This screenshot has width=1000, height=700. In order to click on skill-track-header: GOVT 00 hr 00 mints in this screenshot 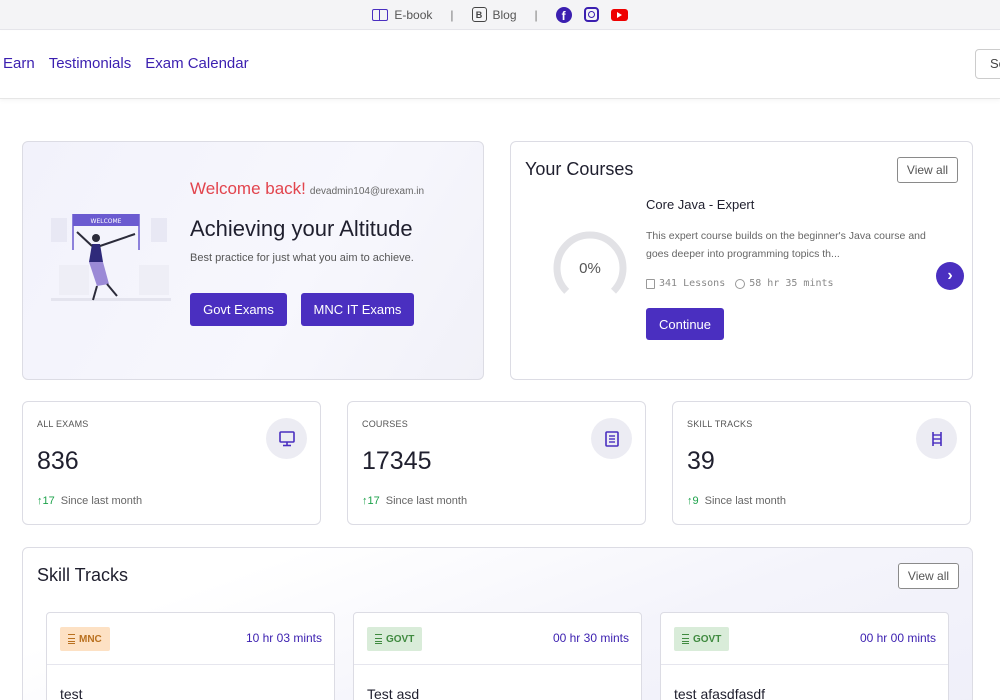, I will do `click(804, 639)`.